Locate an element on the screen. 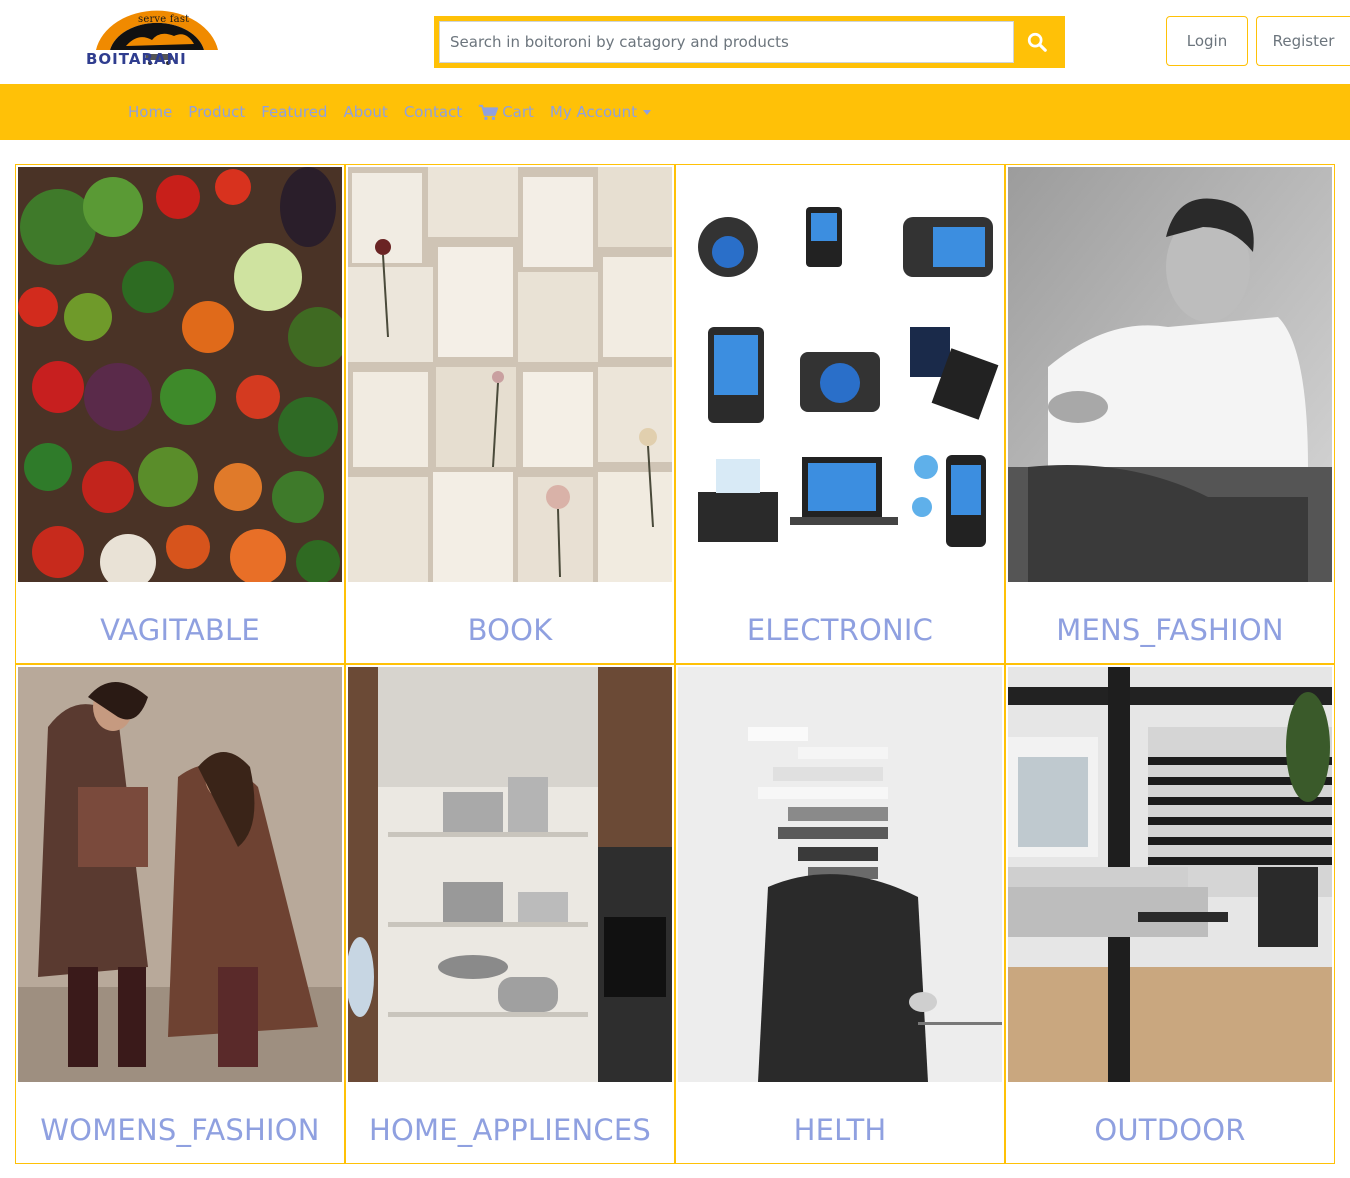  nav-product: Product is located at coordinates (216, 112).